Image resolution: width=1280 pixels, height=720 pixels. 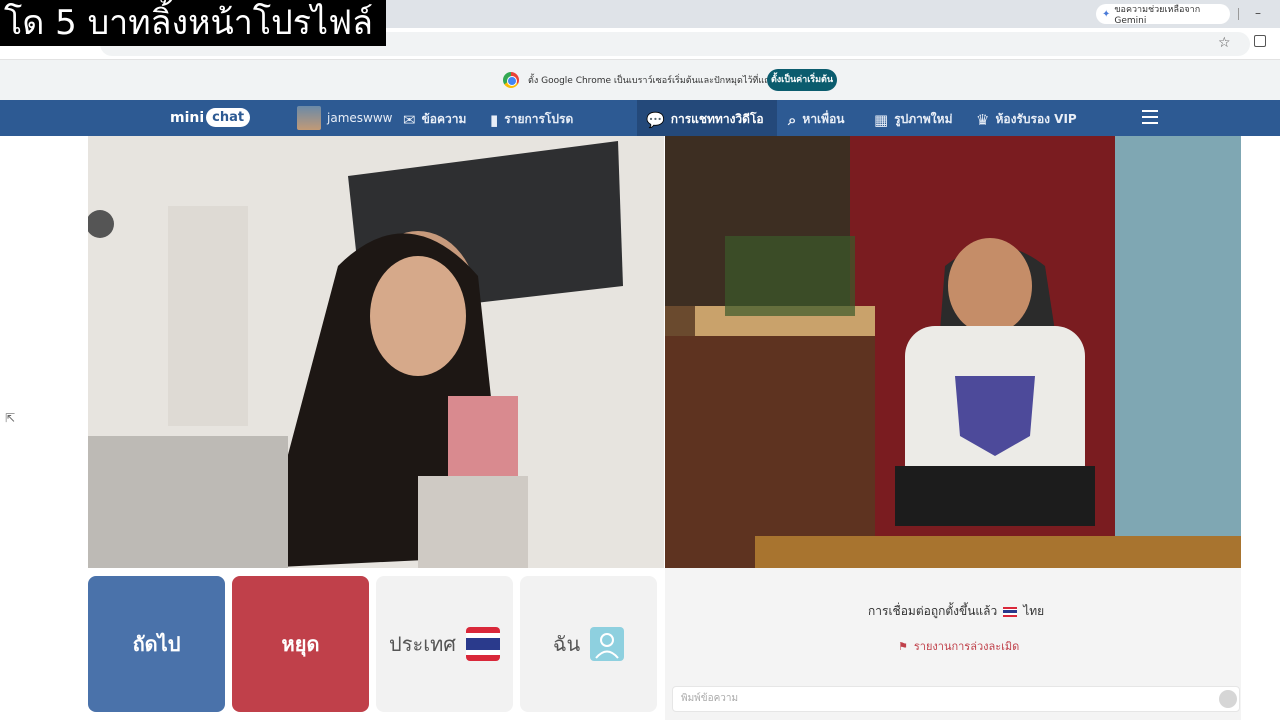 I want to click on user-icon, so click(x=607, y=644).